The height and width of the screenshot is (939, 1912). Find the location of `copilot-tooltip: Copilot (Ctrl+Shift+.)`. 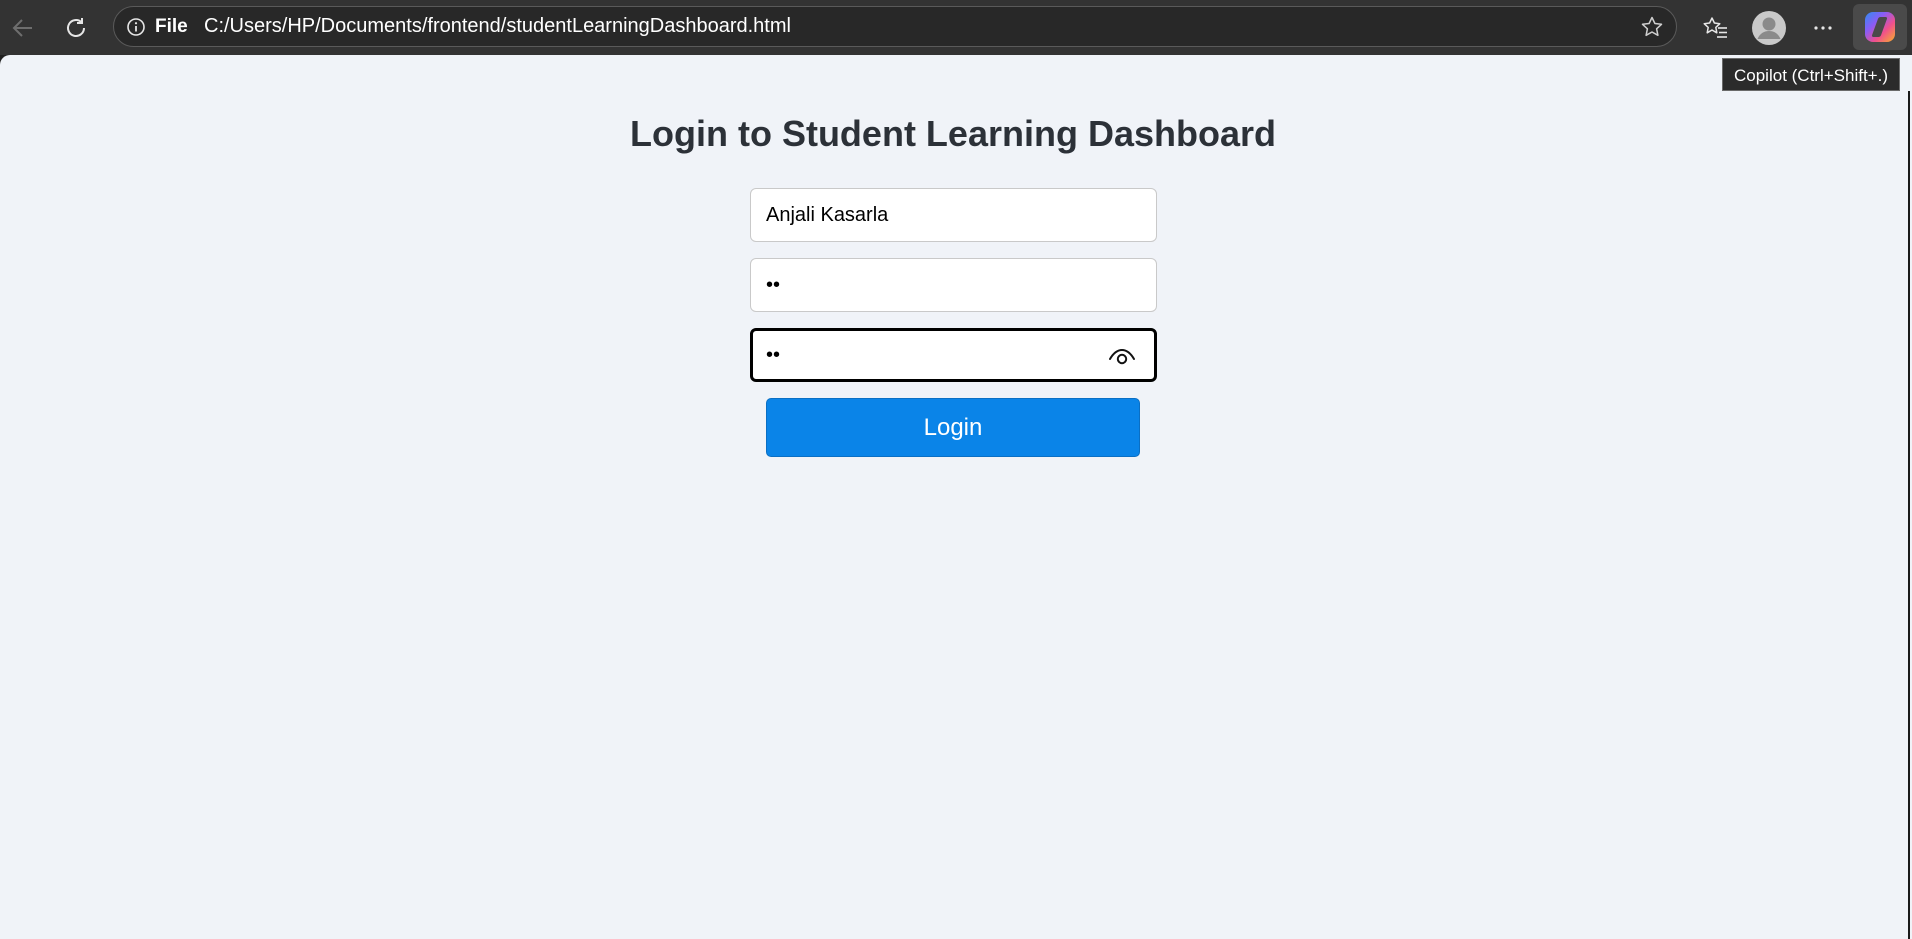

copilot-tooltip: Copilot (Ctrl+Shift+.) is located at coordinates (1811, 74).